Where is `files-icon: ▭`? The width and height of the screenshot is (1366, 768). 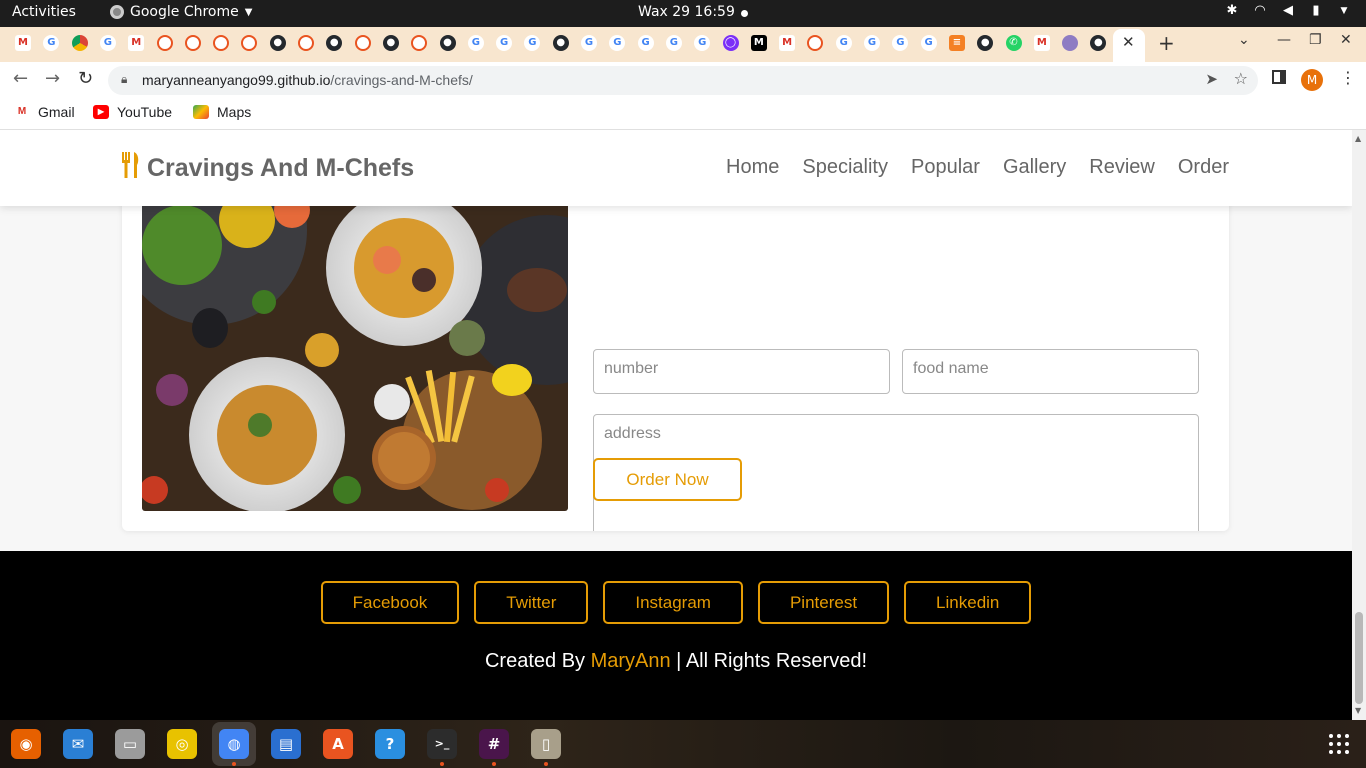
files-icon: ▭ is located at coordinates (130, 744).